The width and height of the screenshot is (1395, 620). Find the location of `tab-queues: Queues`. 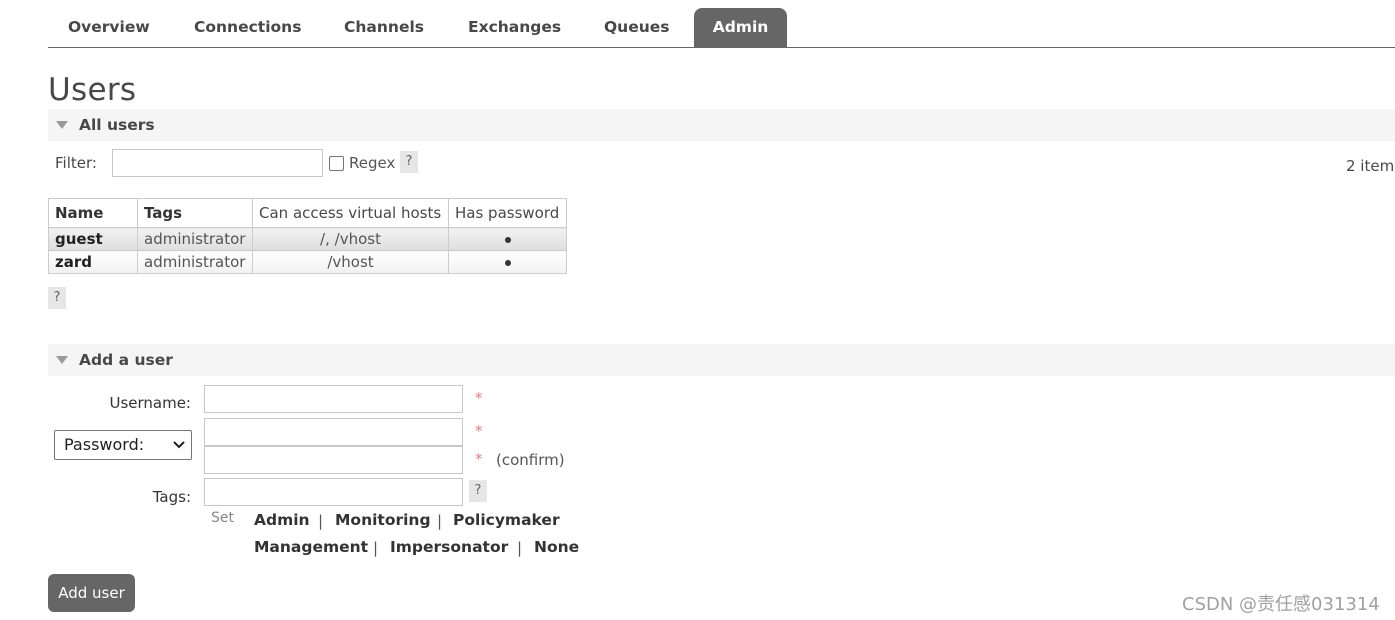

tab-queues: Queues is located at coordinates (637, 27).